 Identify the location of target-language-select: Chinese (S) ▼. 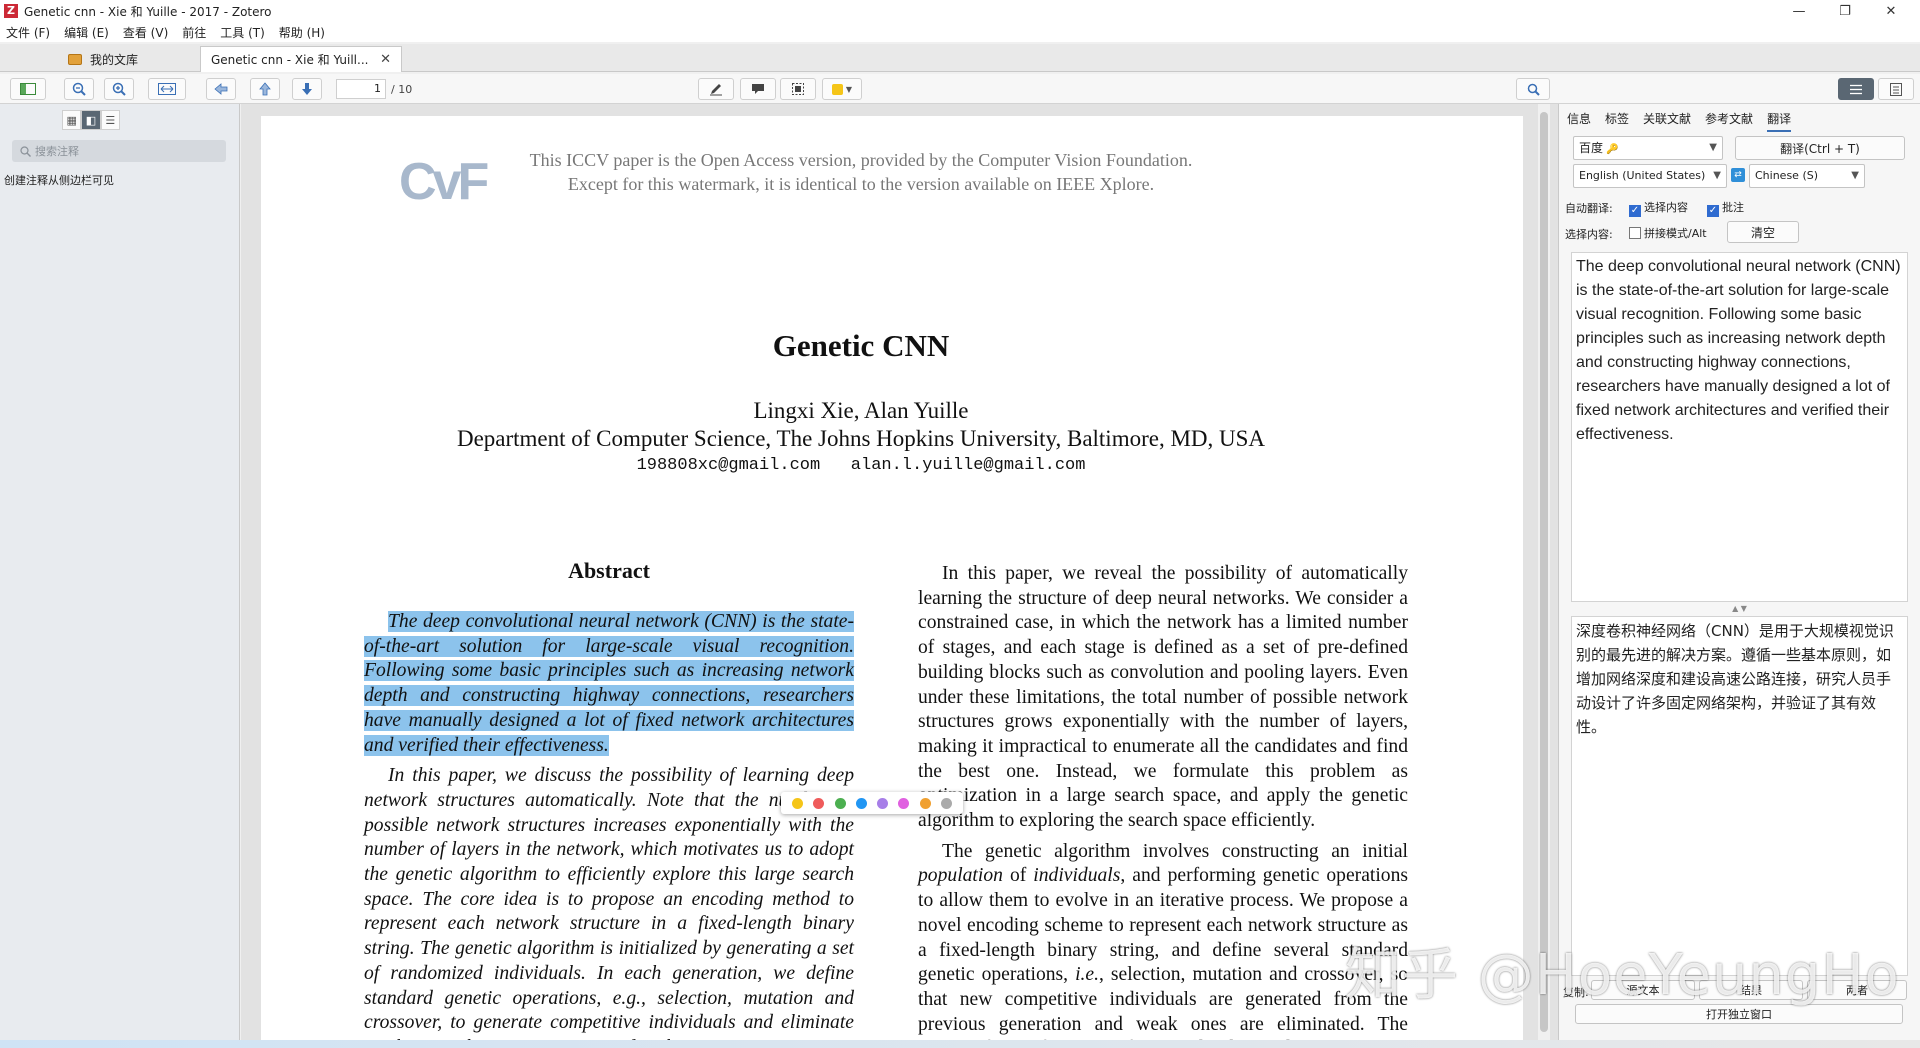
(1807, 176).